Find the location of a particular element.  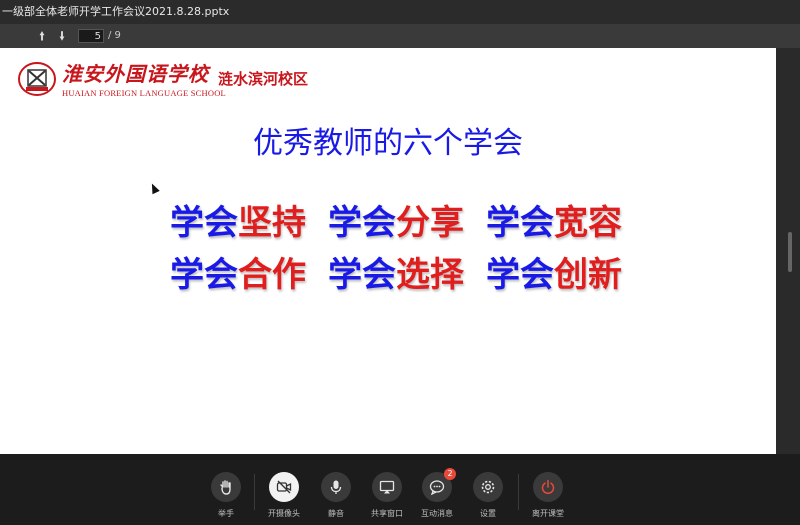

school-name-en: HUAIAN FOREIGN LANGUAGE SCHOOL is located at coordinates (144, 93).